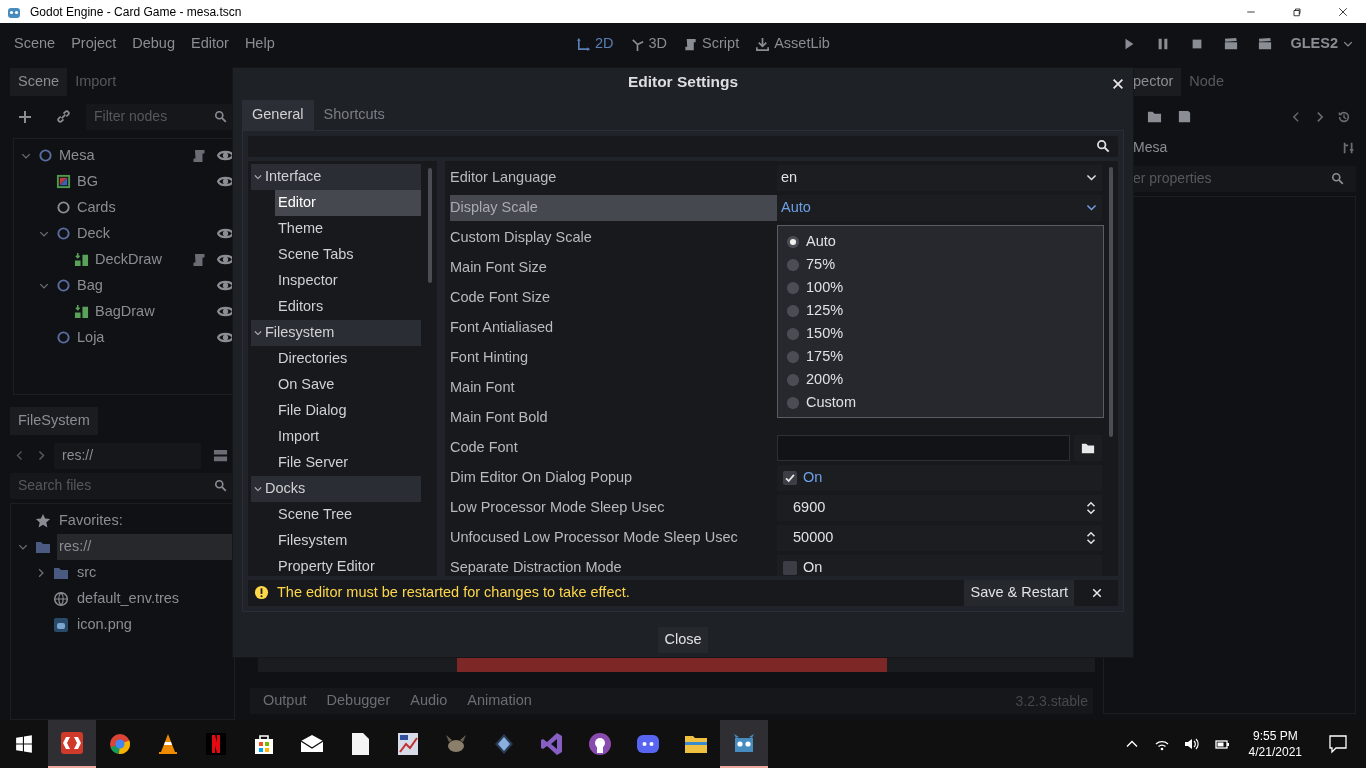 This screenshot has width=1366, height=768. What do you see at coordinates (142, 181) in the screenshot?
I see `node-name: BG` at bounding box center [142, 181].